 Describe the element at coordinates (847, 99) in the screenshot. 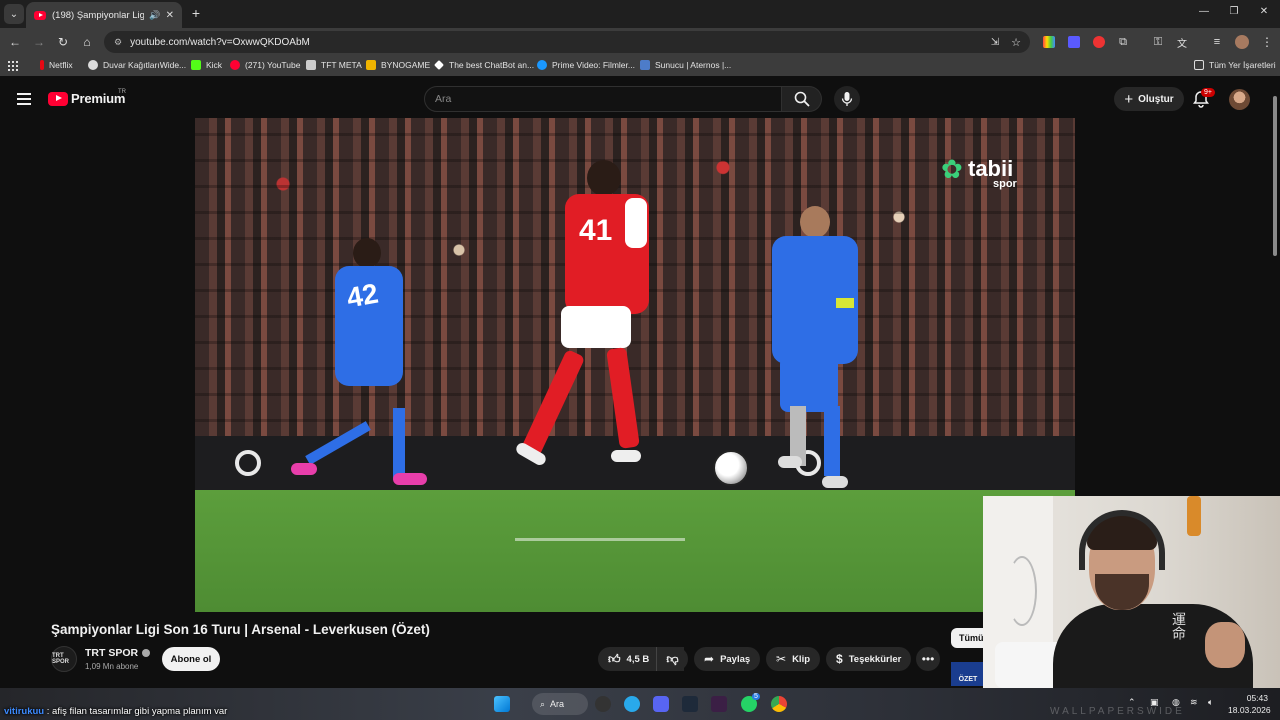

I see `voice-search-button` at that location.